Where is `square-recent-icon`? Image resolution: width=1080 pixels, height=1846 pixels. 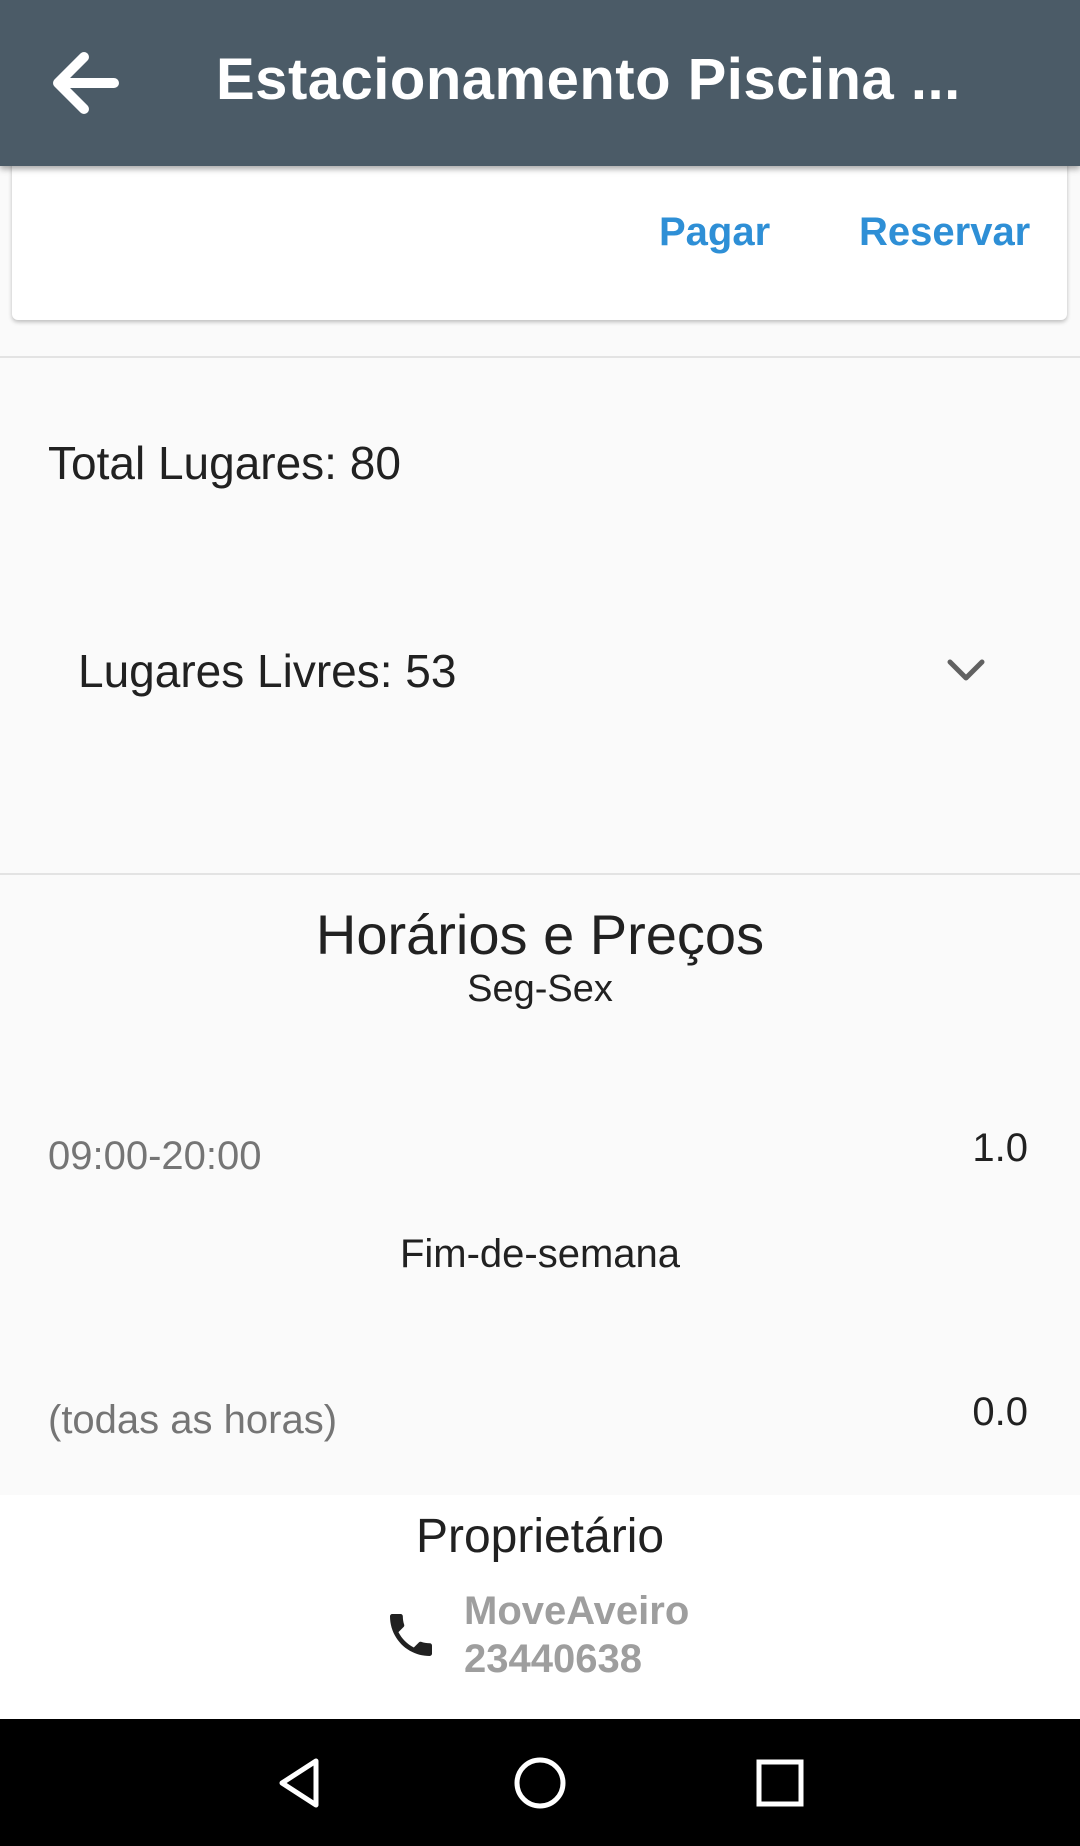
square-recent-icon is located at coordinates (780, 1783).